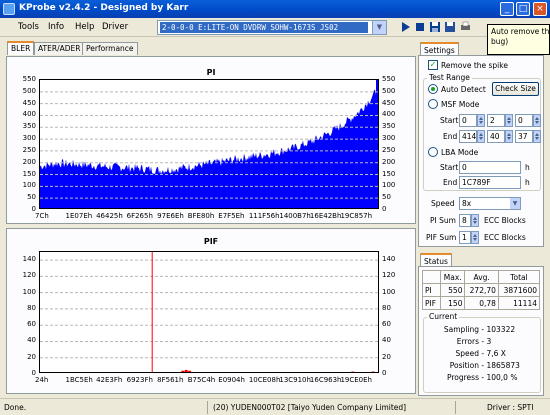 The image size is (550, 415). I want to click on current-row: Speed - 7,6 X, so click(466, 353).